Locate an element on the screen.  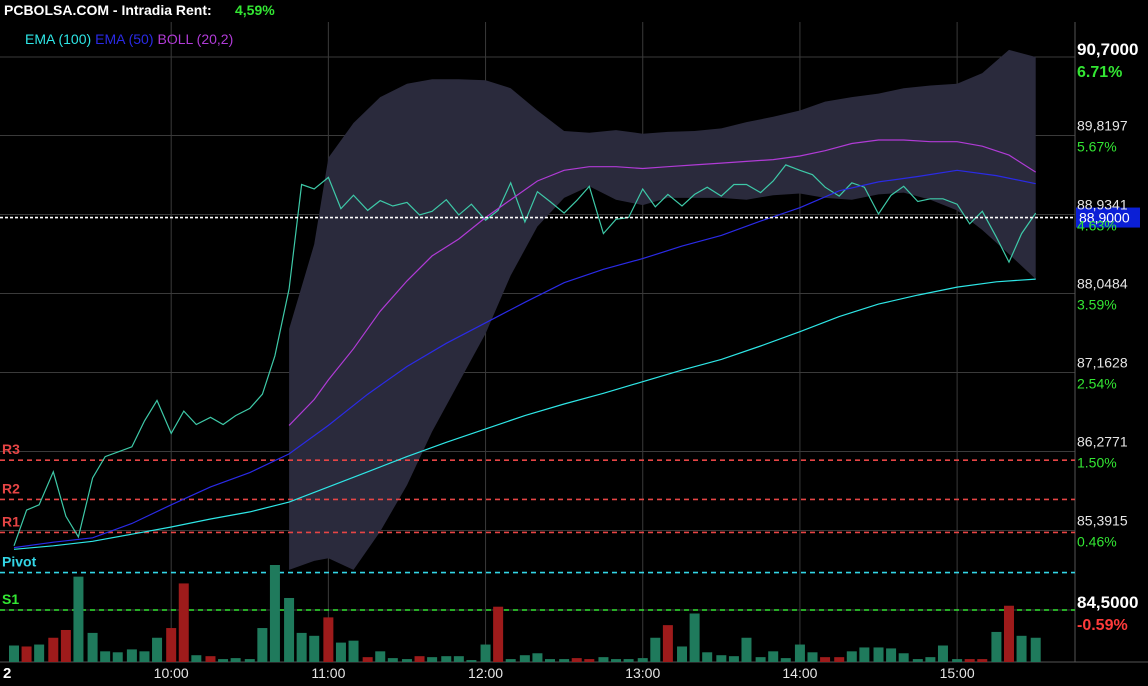
x-axis-corner-label: 2 is located at coordinates (7, 673).